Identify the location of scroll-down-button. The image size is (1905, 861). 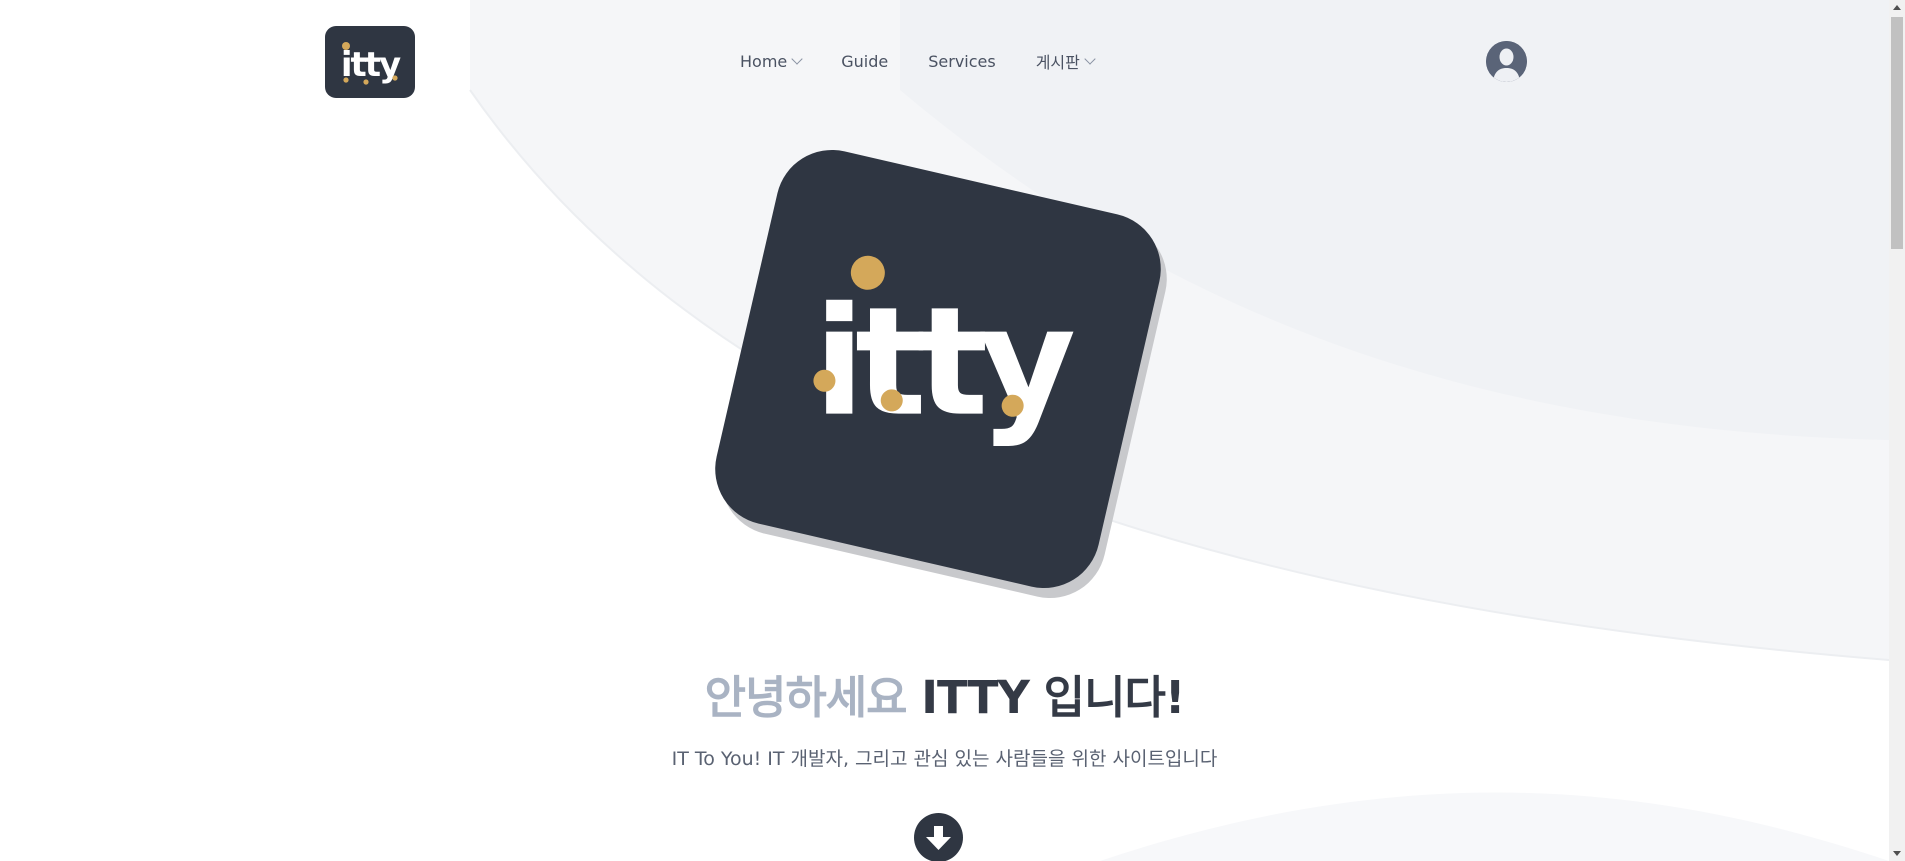
(938, 837).